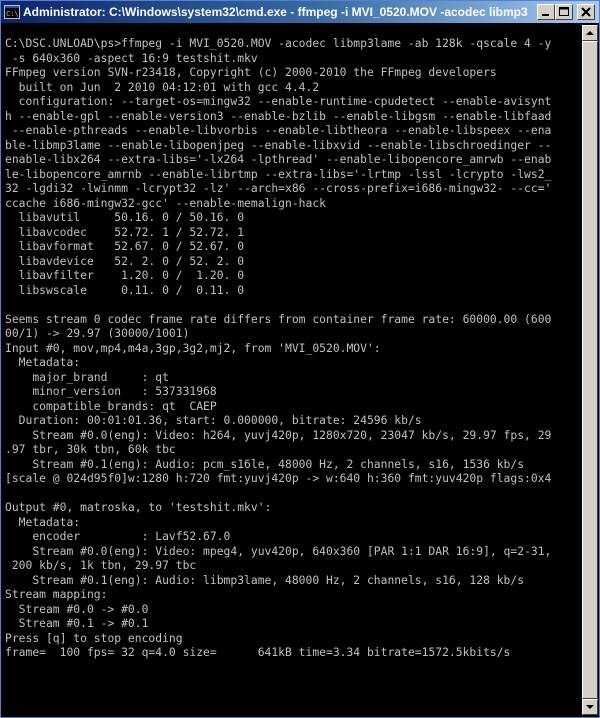  What do you see at coordinates (546, 12) in the screenshot?
I see `minimize-button` at bounding box center [546, 12].